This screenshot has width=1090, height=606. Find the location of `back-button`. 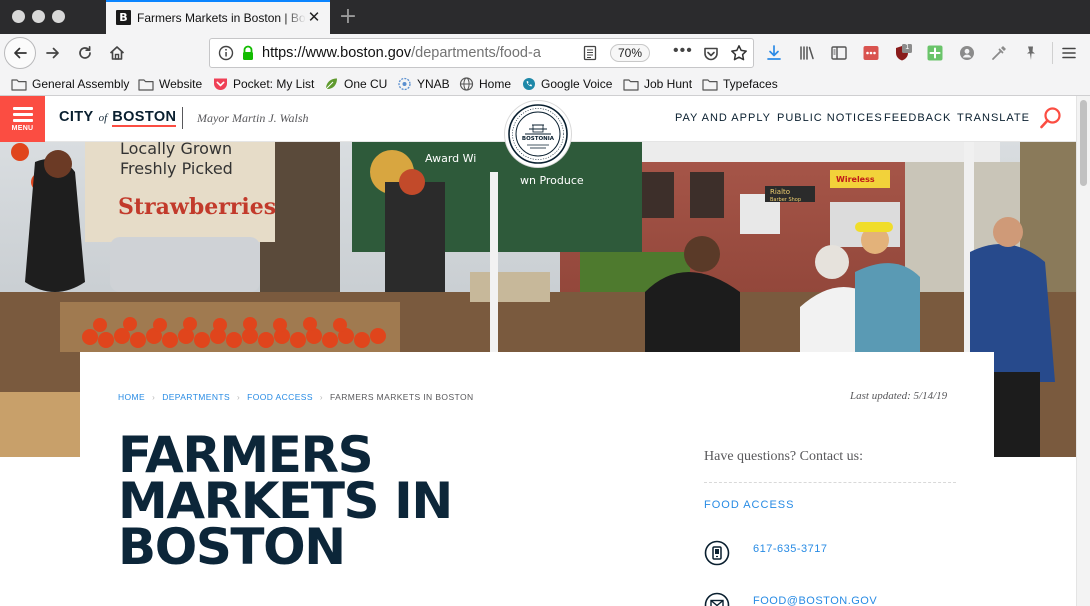

back-button is located at coordinates (20, 53).